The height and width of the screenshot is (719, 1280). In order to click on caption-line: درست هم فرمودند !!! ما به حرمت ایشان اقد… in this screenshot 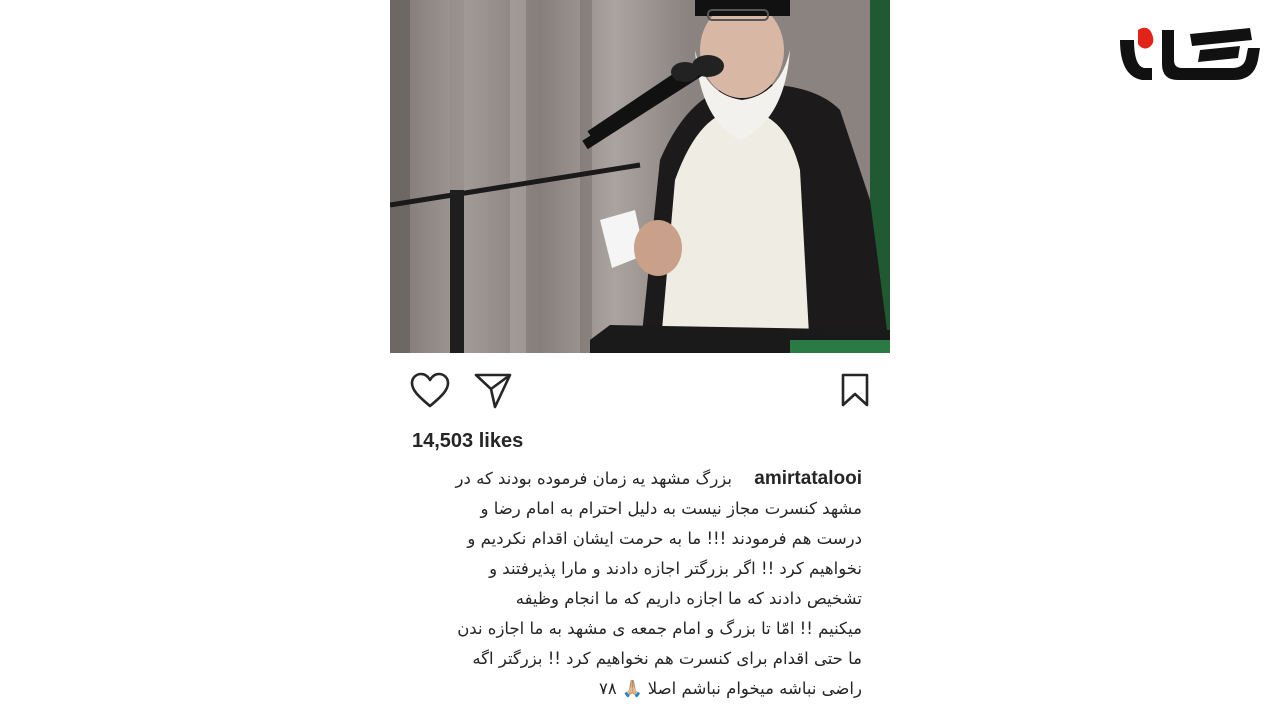, I will do `click(664, 538)`.